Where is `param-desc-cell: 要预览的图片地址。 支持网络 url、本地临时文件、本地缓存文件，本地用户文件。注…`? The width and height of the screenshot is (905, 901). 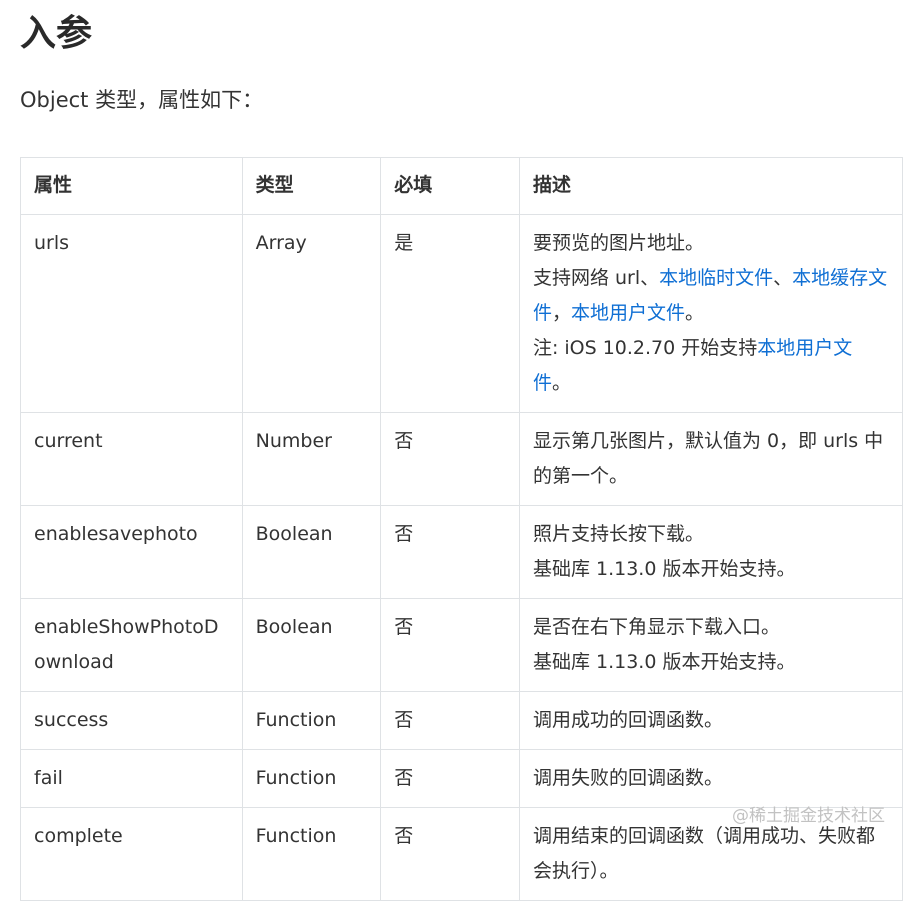 param-desc-cell: 要预览的图片地址。 支持网络 url、本地临时文件、本地缓存文件，本地用户文件。注… is located at coordinates (711, 313).